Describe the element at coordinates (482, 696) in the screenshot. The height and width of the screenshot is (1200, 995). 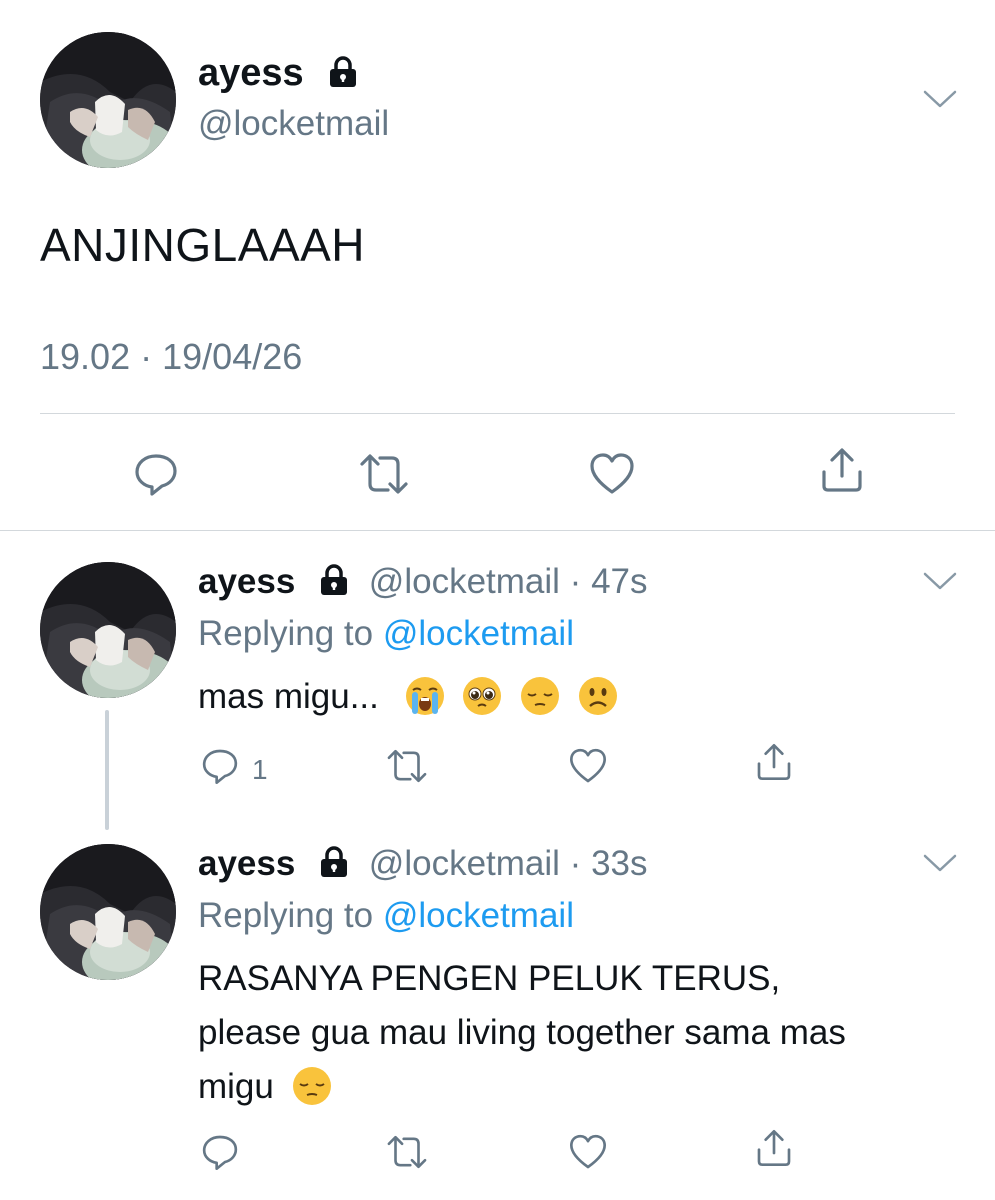
I see `pleading-face-icon` at that location.